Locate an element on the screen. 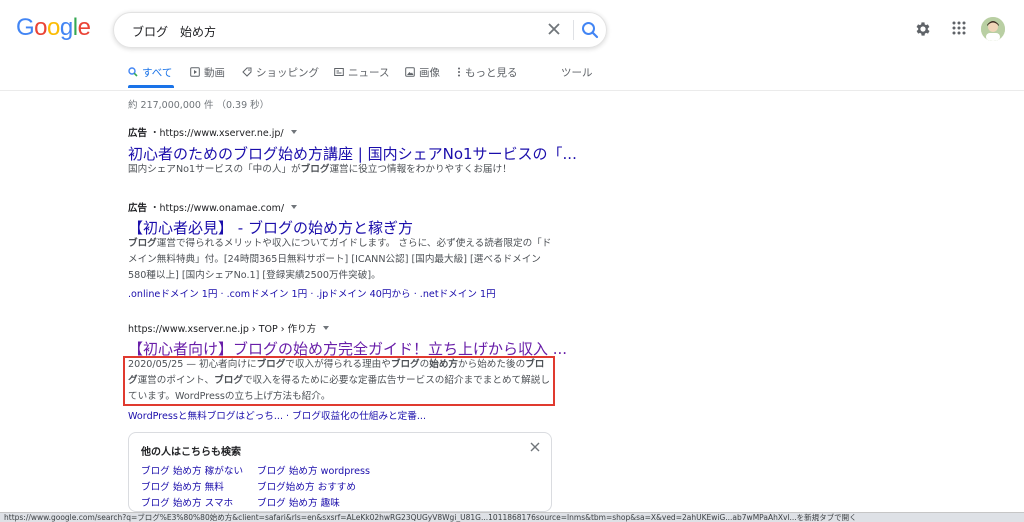 This screenshot has height=522, width=1024. news-icon is located at coordinates (339, 72).